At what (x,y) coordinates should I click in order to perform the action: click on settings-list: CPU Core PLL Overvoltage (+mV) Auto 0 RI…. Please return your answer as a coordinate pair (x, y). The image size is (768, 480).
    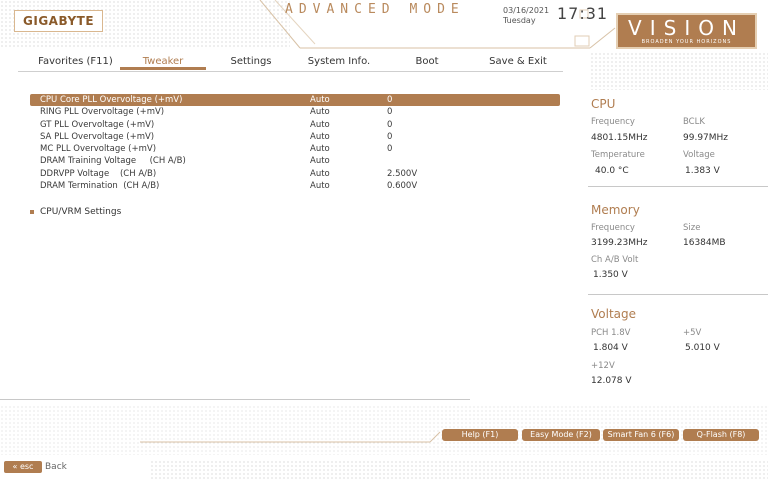
    Looking at the image, I should click on (295, 143).